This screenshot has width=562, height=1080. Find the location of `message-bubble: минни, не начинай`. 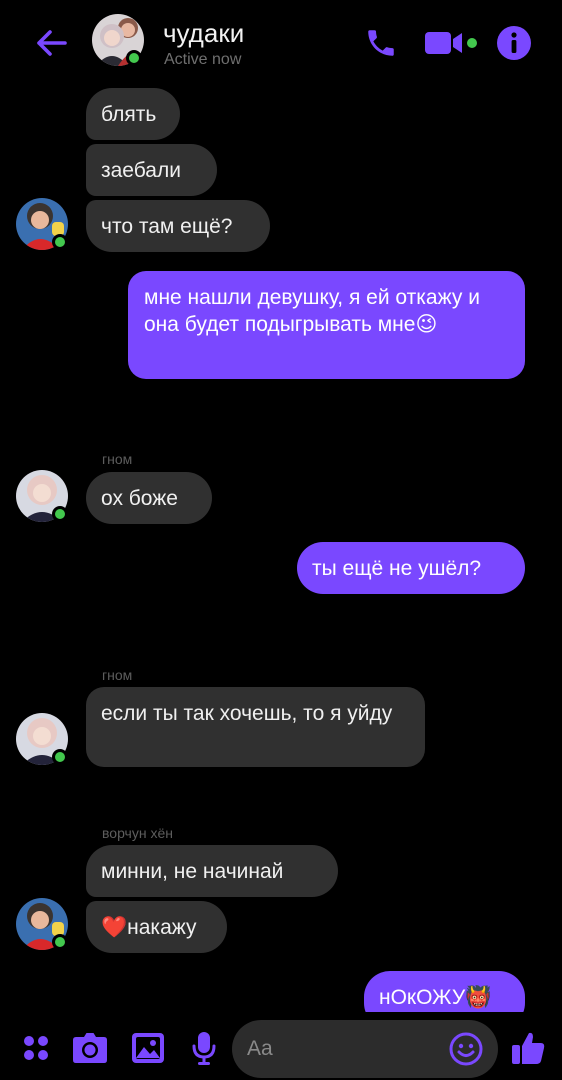

message-bubble: минни, не начинай is located at coordinates (212, 871).